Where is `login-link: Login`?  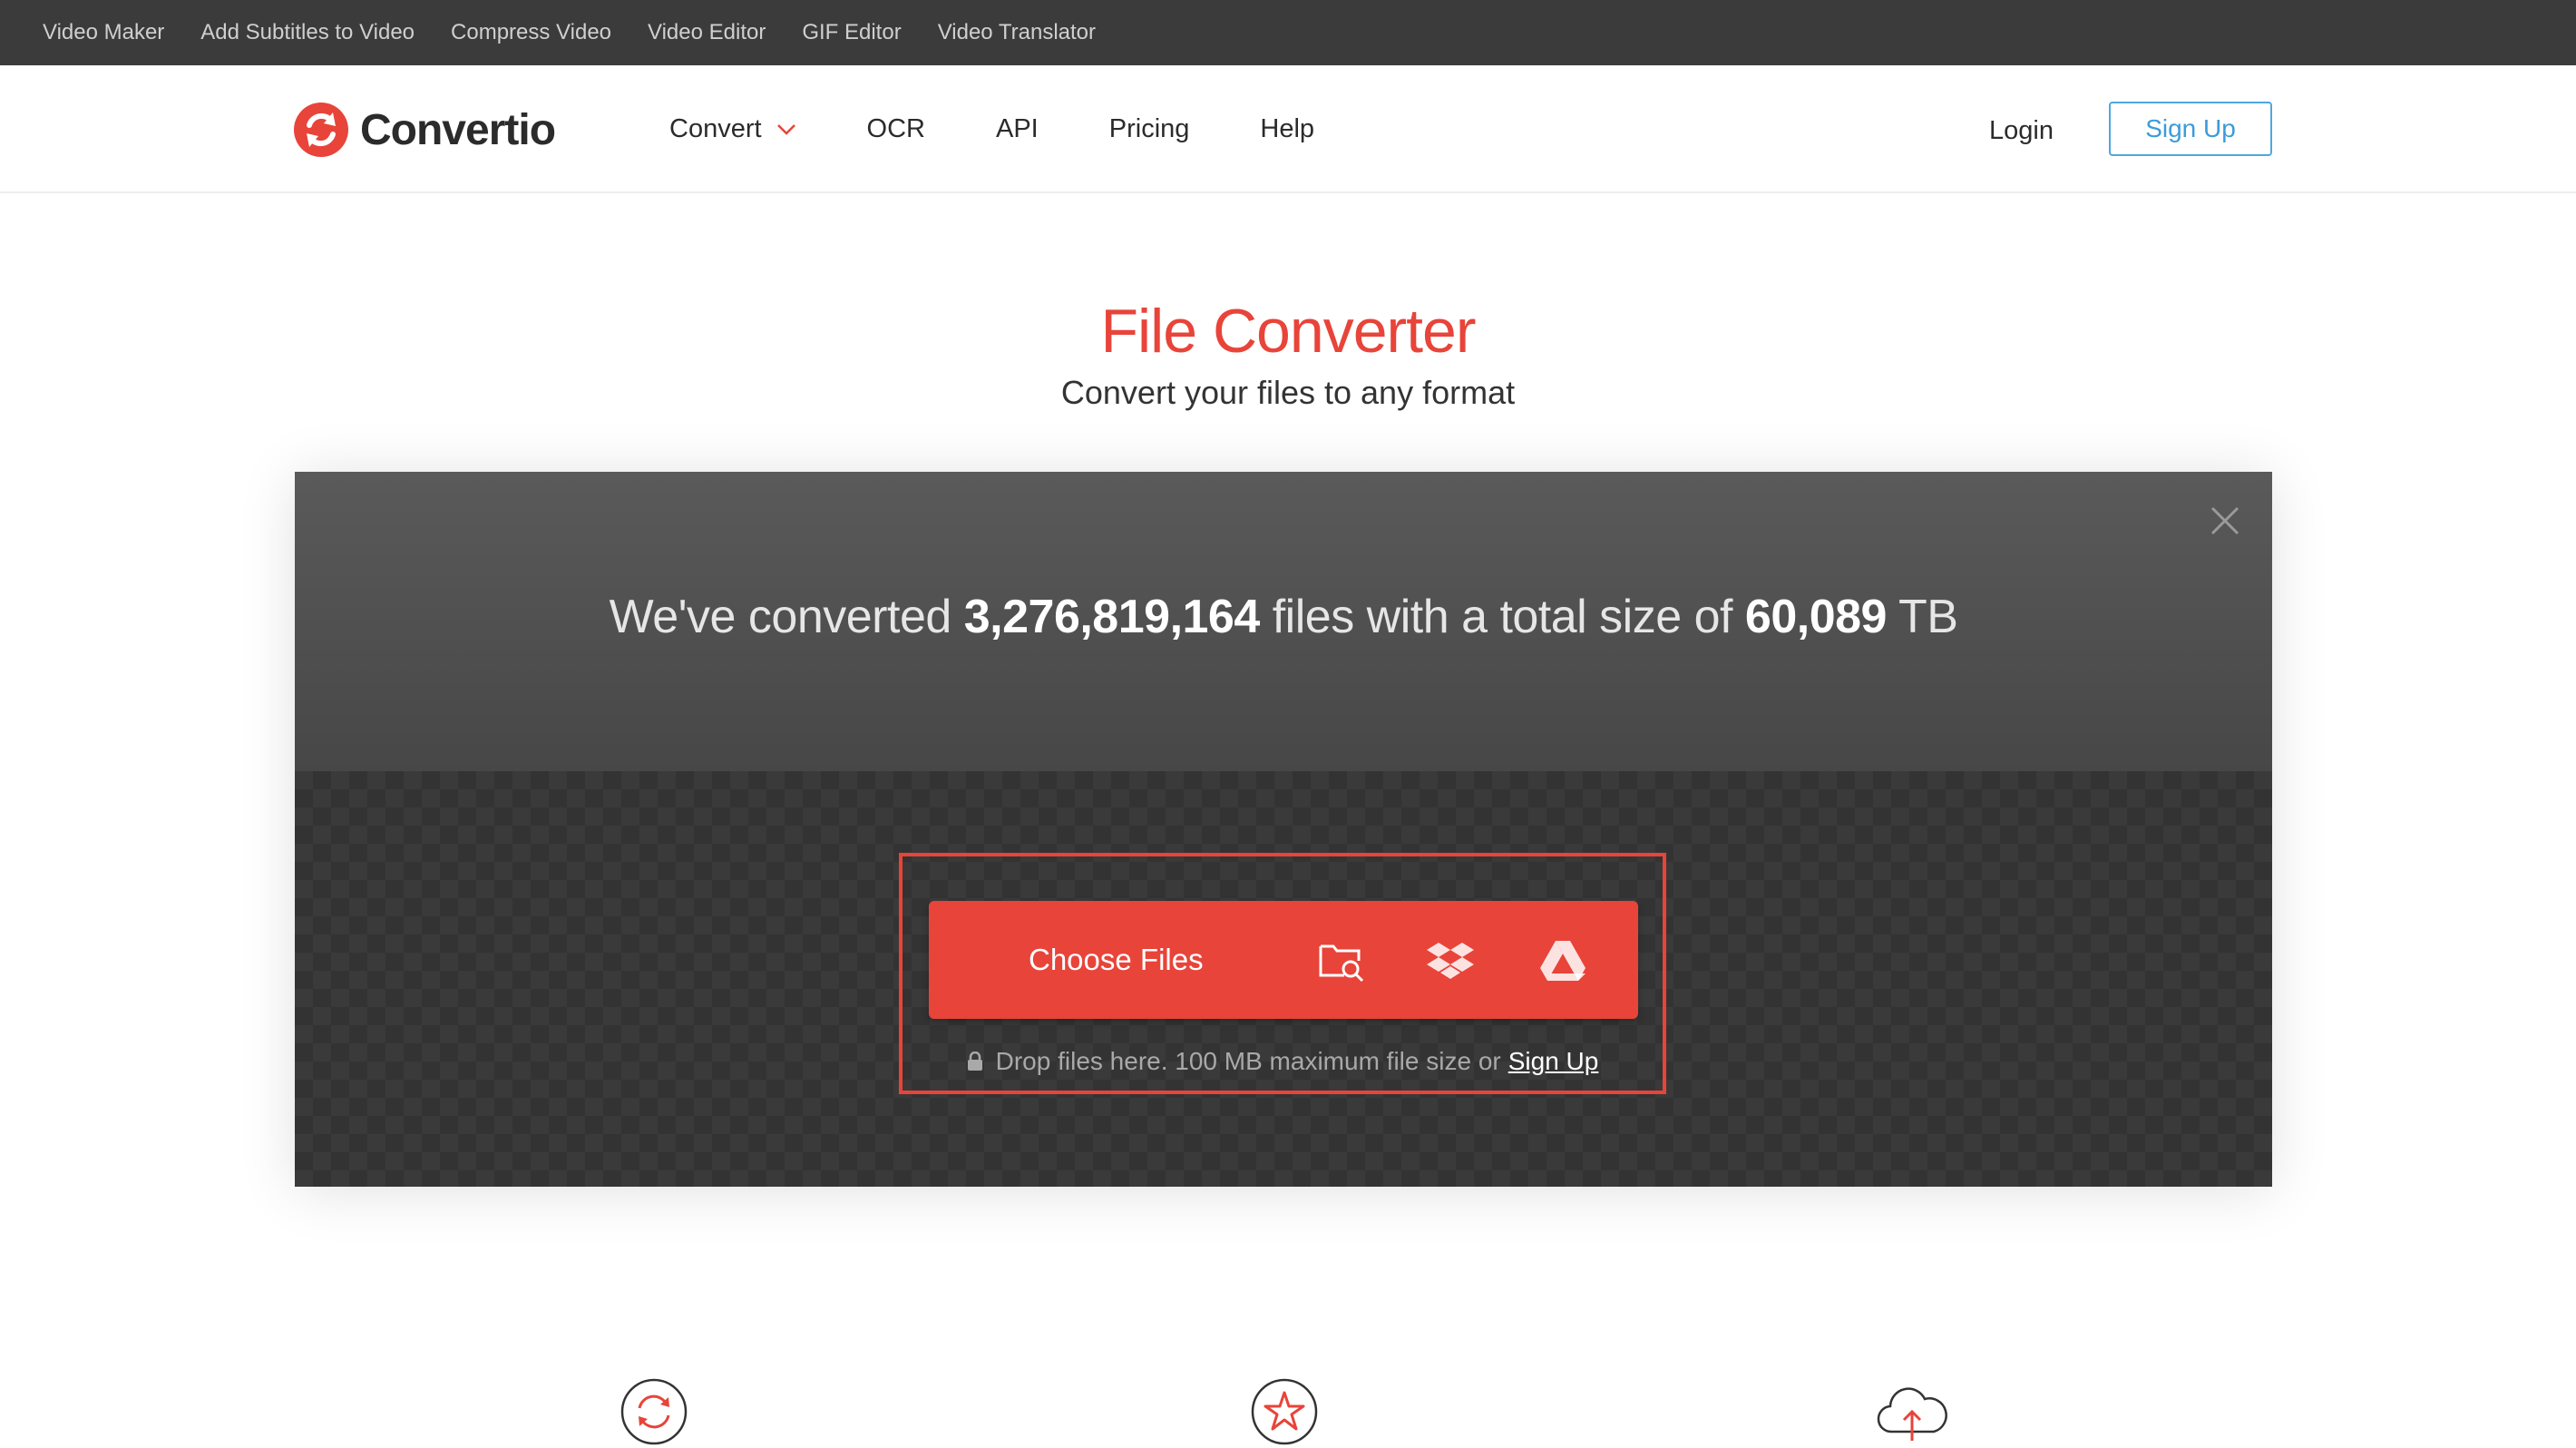 login-link: Login is located at coordinates (2021, 131).